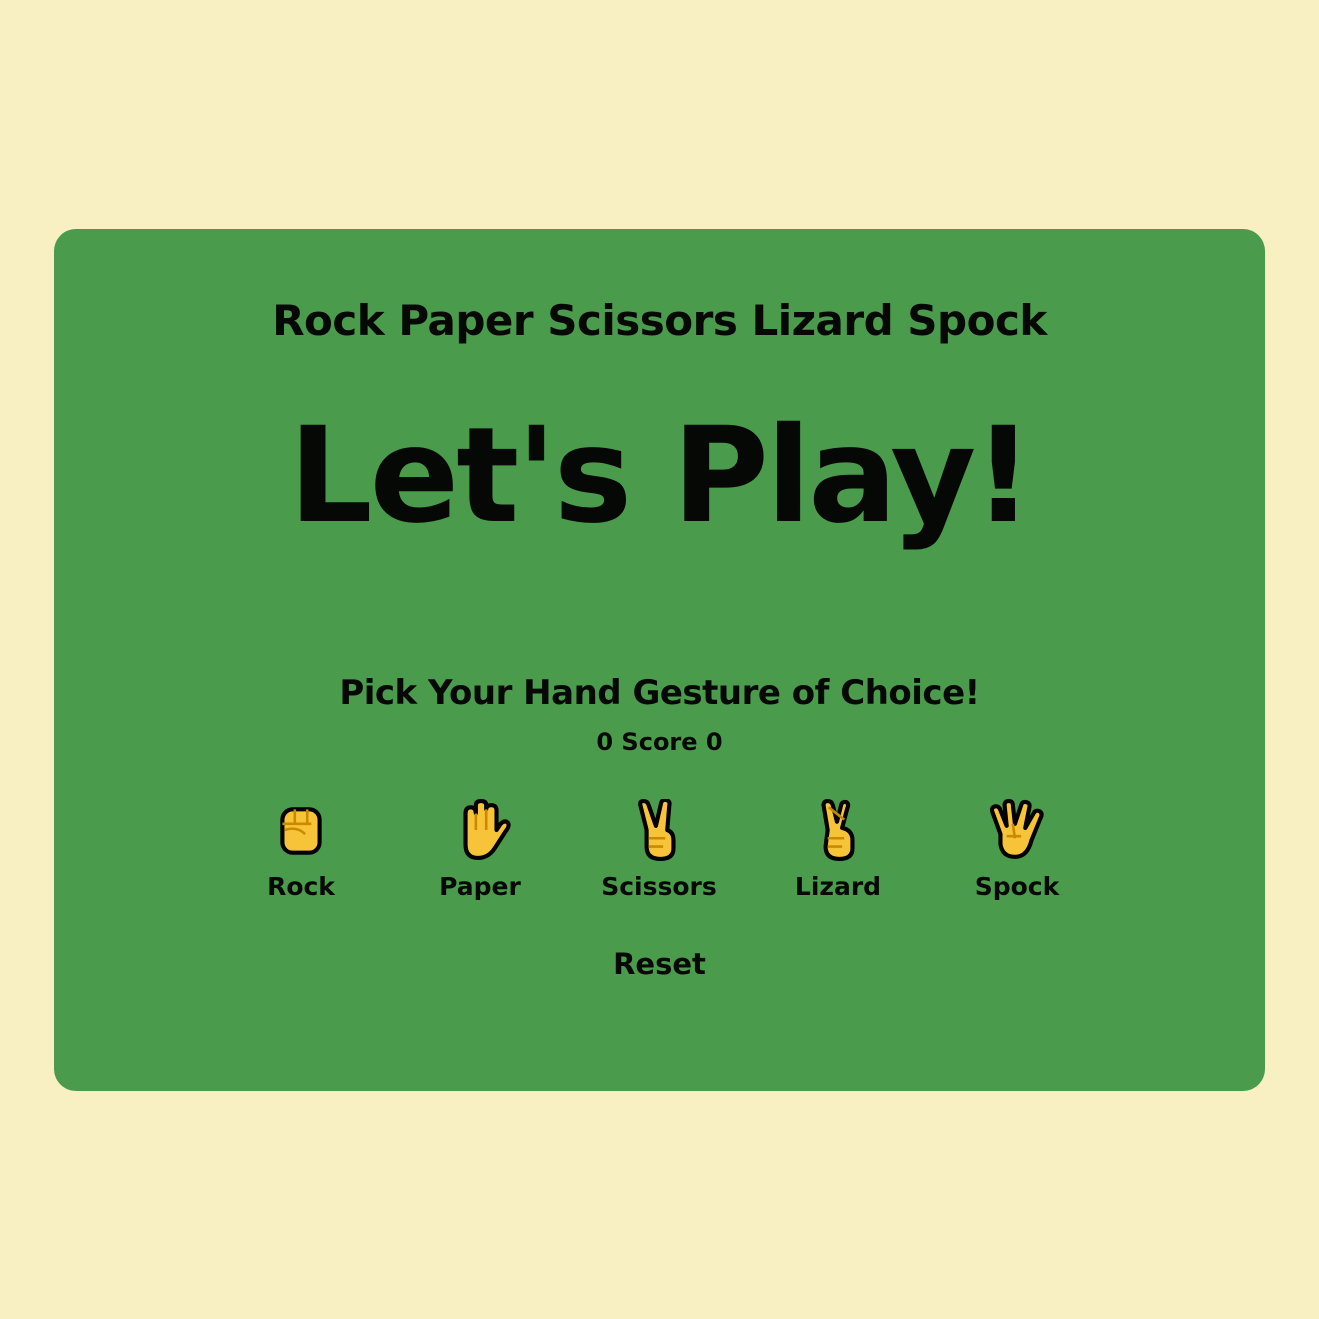 The width and height of the screenshot is (1319, 1319). I want to click on paper-button: Paper, so click(480, 855).